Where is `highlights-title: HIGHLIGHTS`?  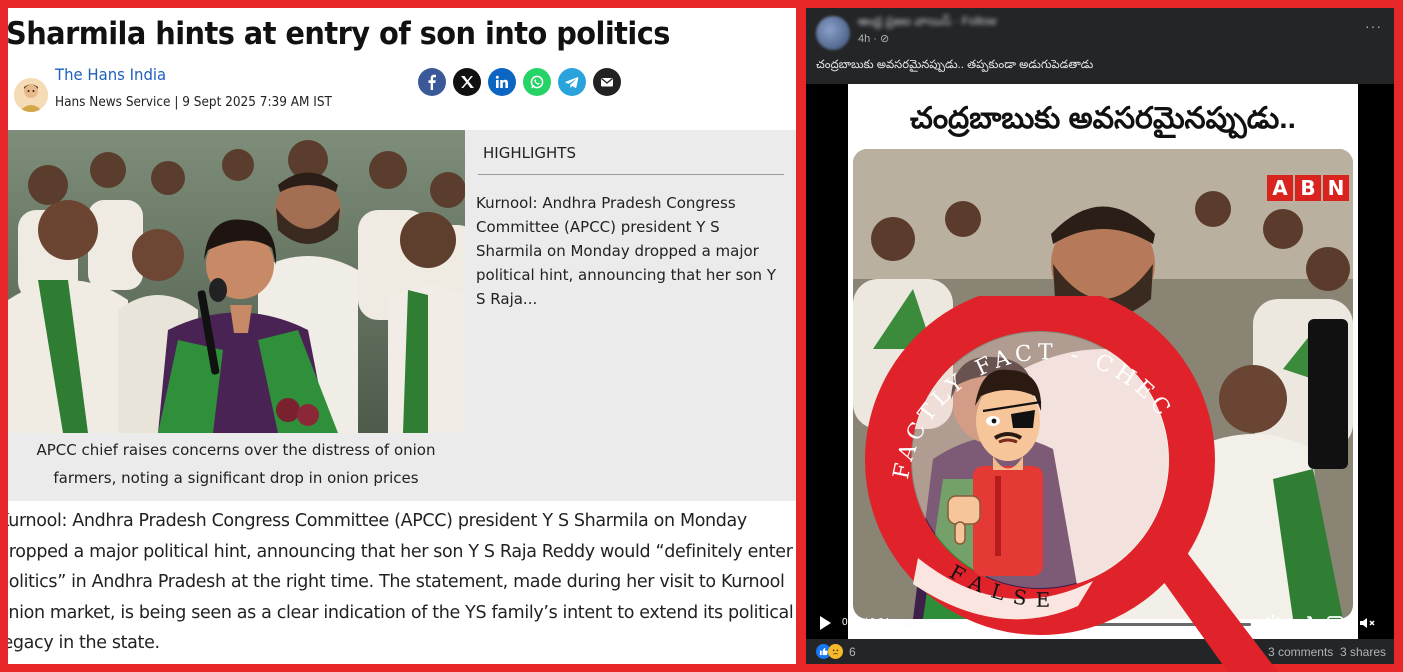 highlights-title: HIGHLIGHTS is located at coordinates (529, 153).